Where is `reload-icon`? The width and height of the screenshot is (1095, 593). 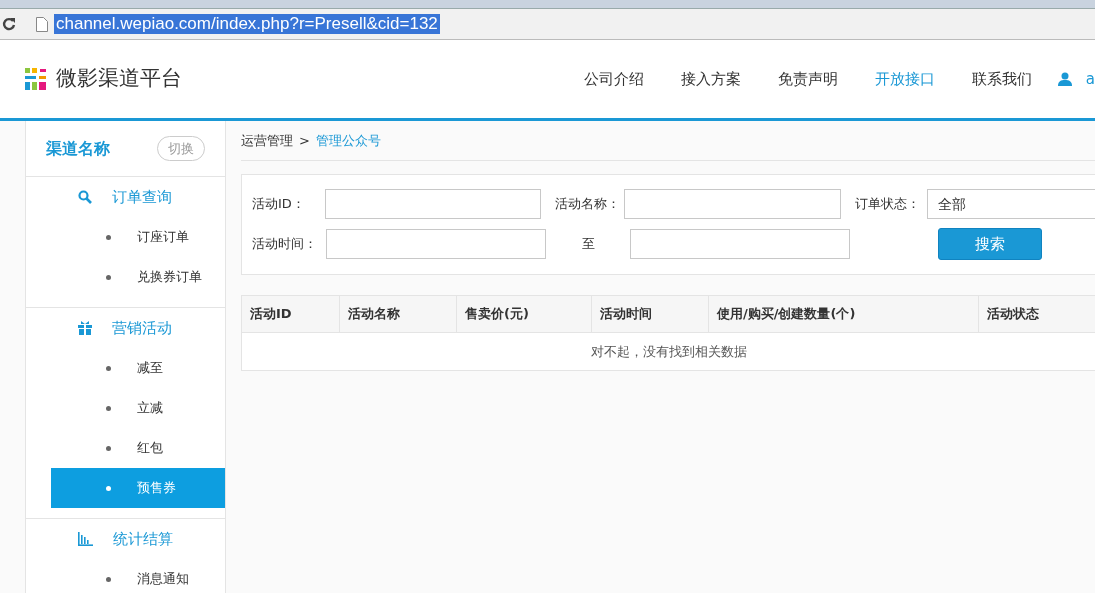 reload-icon is located at coordinates (9, 24).